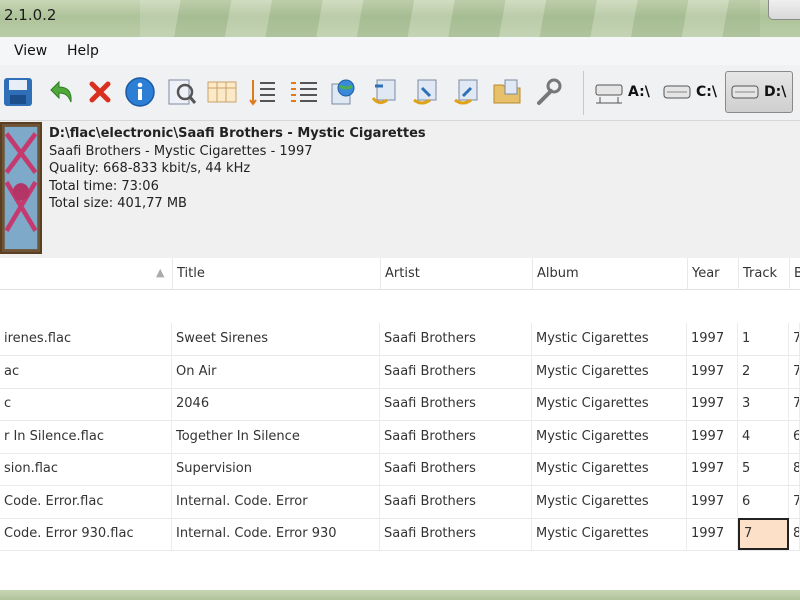 Image resolution: width=800 pixels, height=600 pixels. I want to click on album-cover, so click(21, 188).